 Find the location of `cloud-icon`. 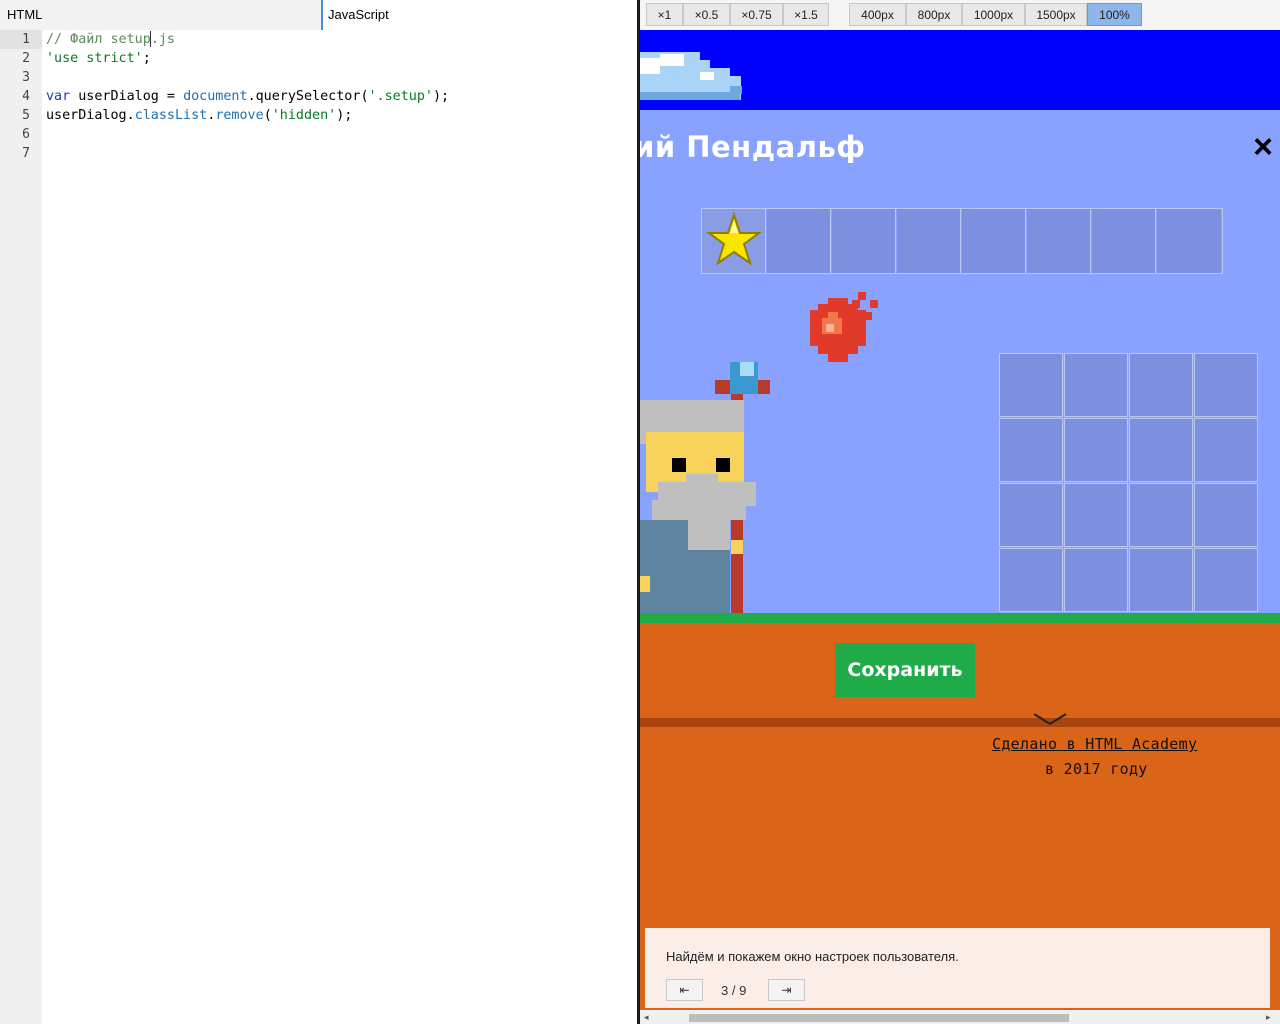

cloud-icon is located at coordinates (691, 76).